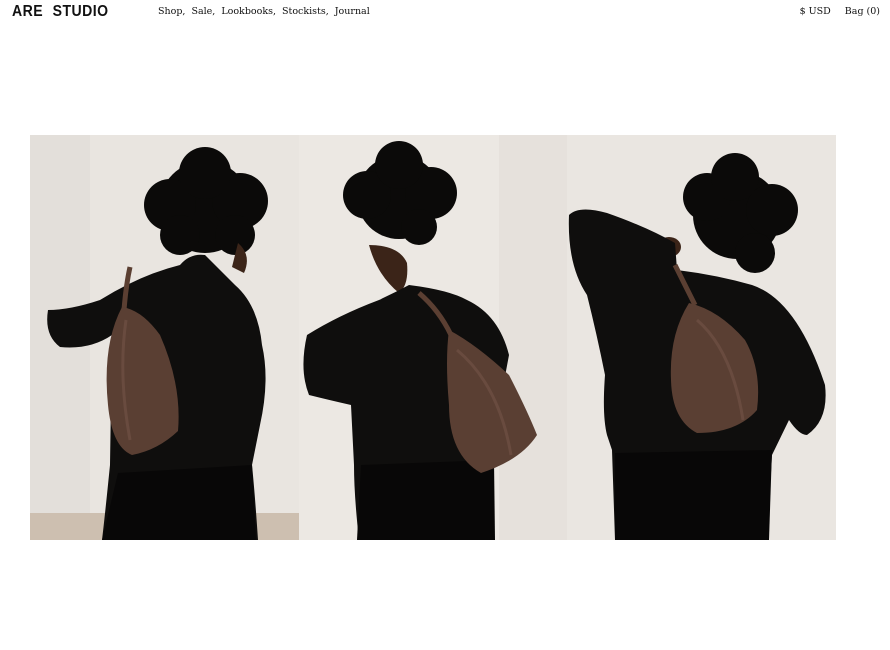  Describe the element at coordinates (60, 12) in the screenshot. I see `brand-logo: ARE STUDIO` at that location.